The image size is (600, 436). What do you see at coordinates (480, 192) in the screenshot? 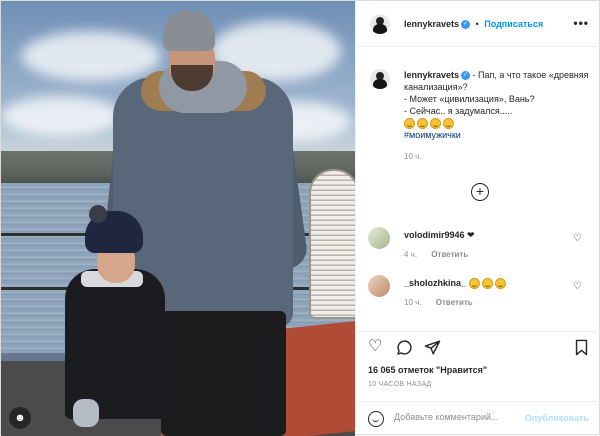
I see `plus-circle-icon: +` at bounding box center [480, 192].